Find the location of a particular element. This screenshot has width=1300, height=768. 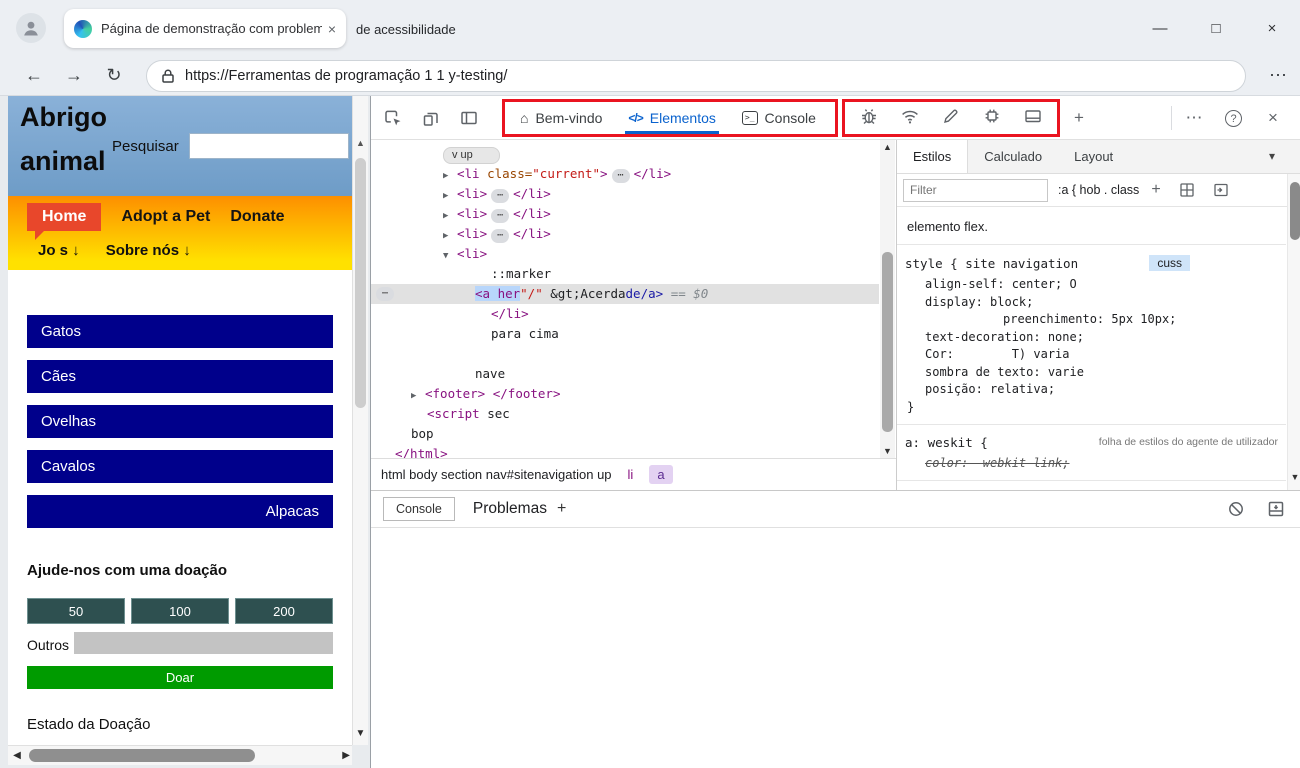

category-button-ovelhas: Ovelhas is located at coordinates (180, 421).